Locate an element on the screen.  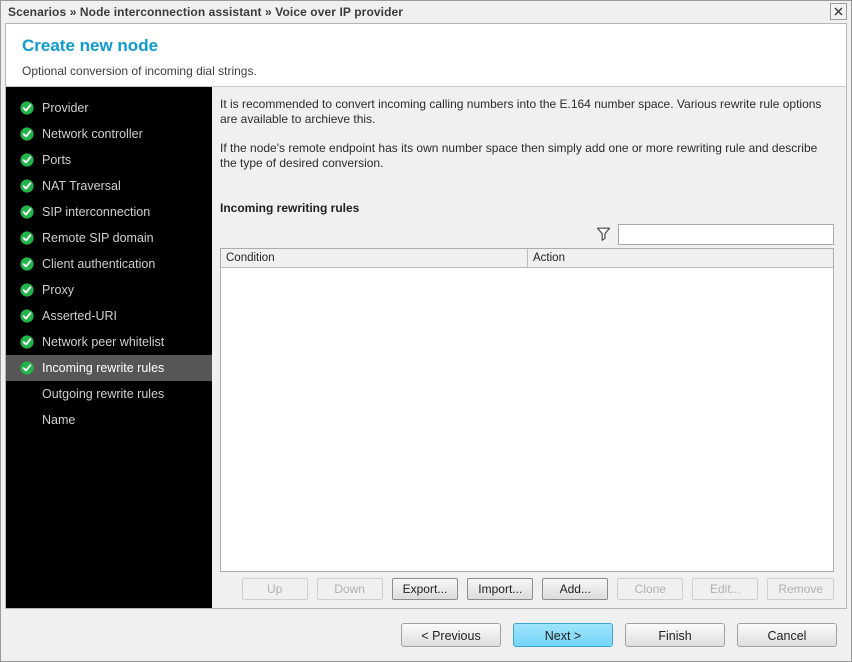
sidebar-item-label: Network controller is located at coordinates (92, 134).